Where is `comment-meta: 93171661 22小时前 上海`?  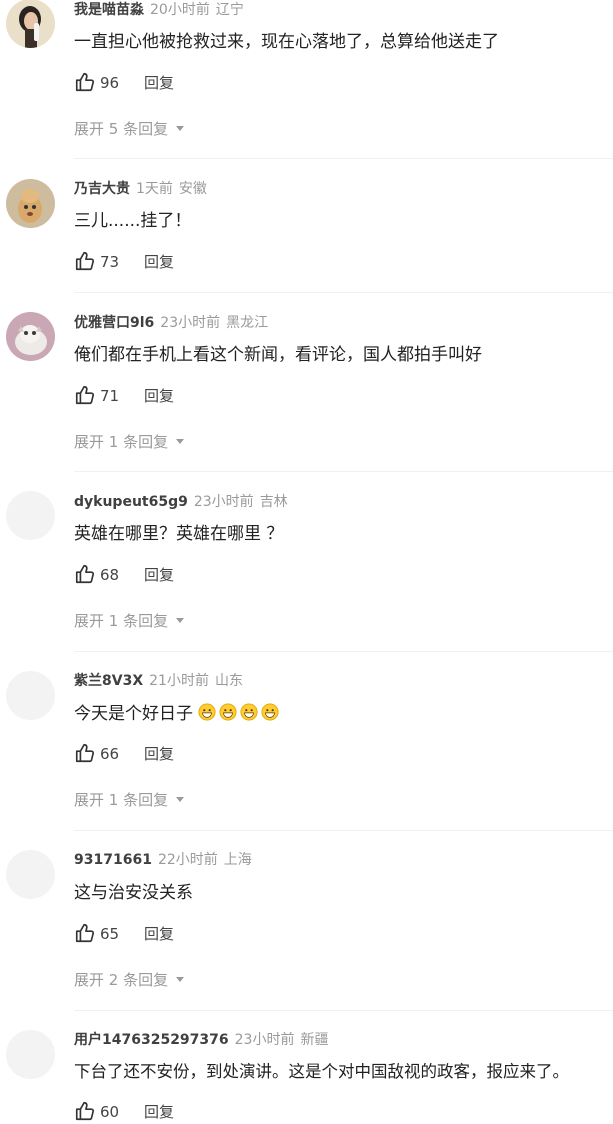
comment-meta: 93171661 22小时前 上海 is located at coordinates (163, 860).